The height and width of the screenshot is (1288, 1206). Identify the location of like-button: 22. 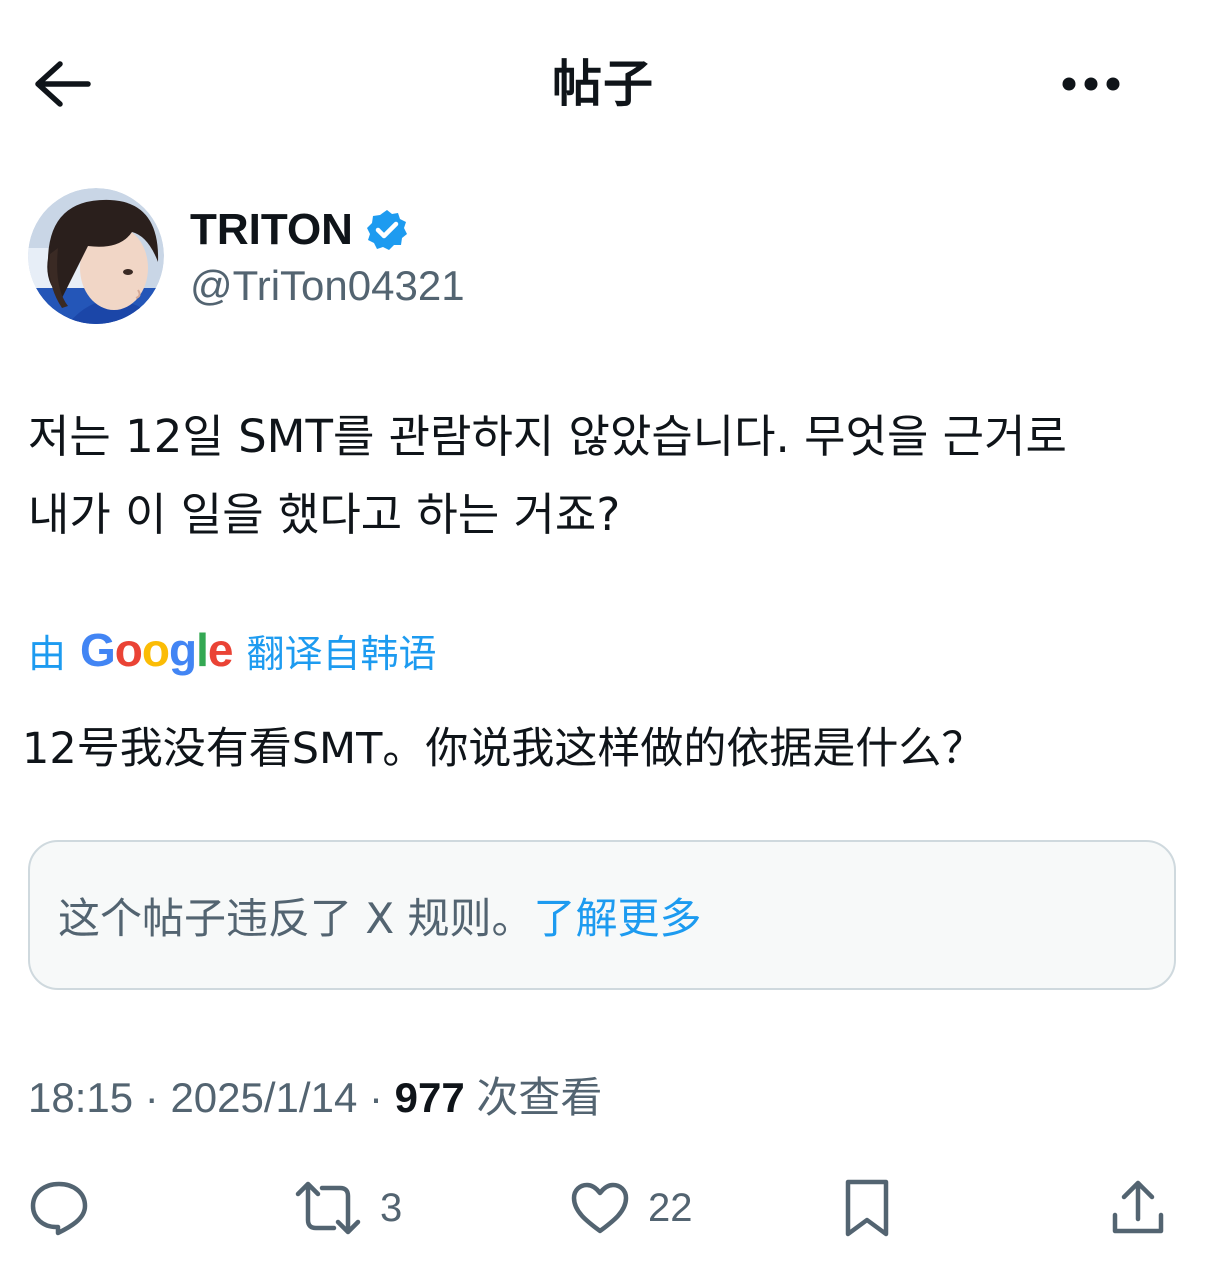
(631, 1208).